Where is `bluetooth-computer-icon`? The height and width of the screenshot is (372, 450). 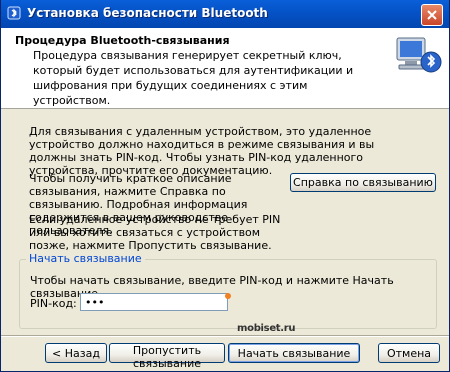 bluetooth-computer-icon is located at coordinates (419, 55).